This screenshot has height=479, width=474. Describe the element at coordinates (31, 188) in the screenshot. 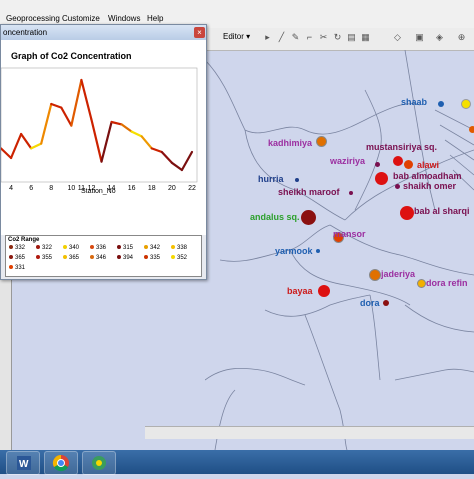

I see `x-tick-label: 6` at that location.